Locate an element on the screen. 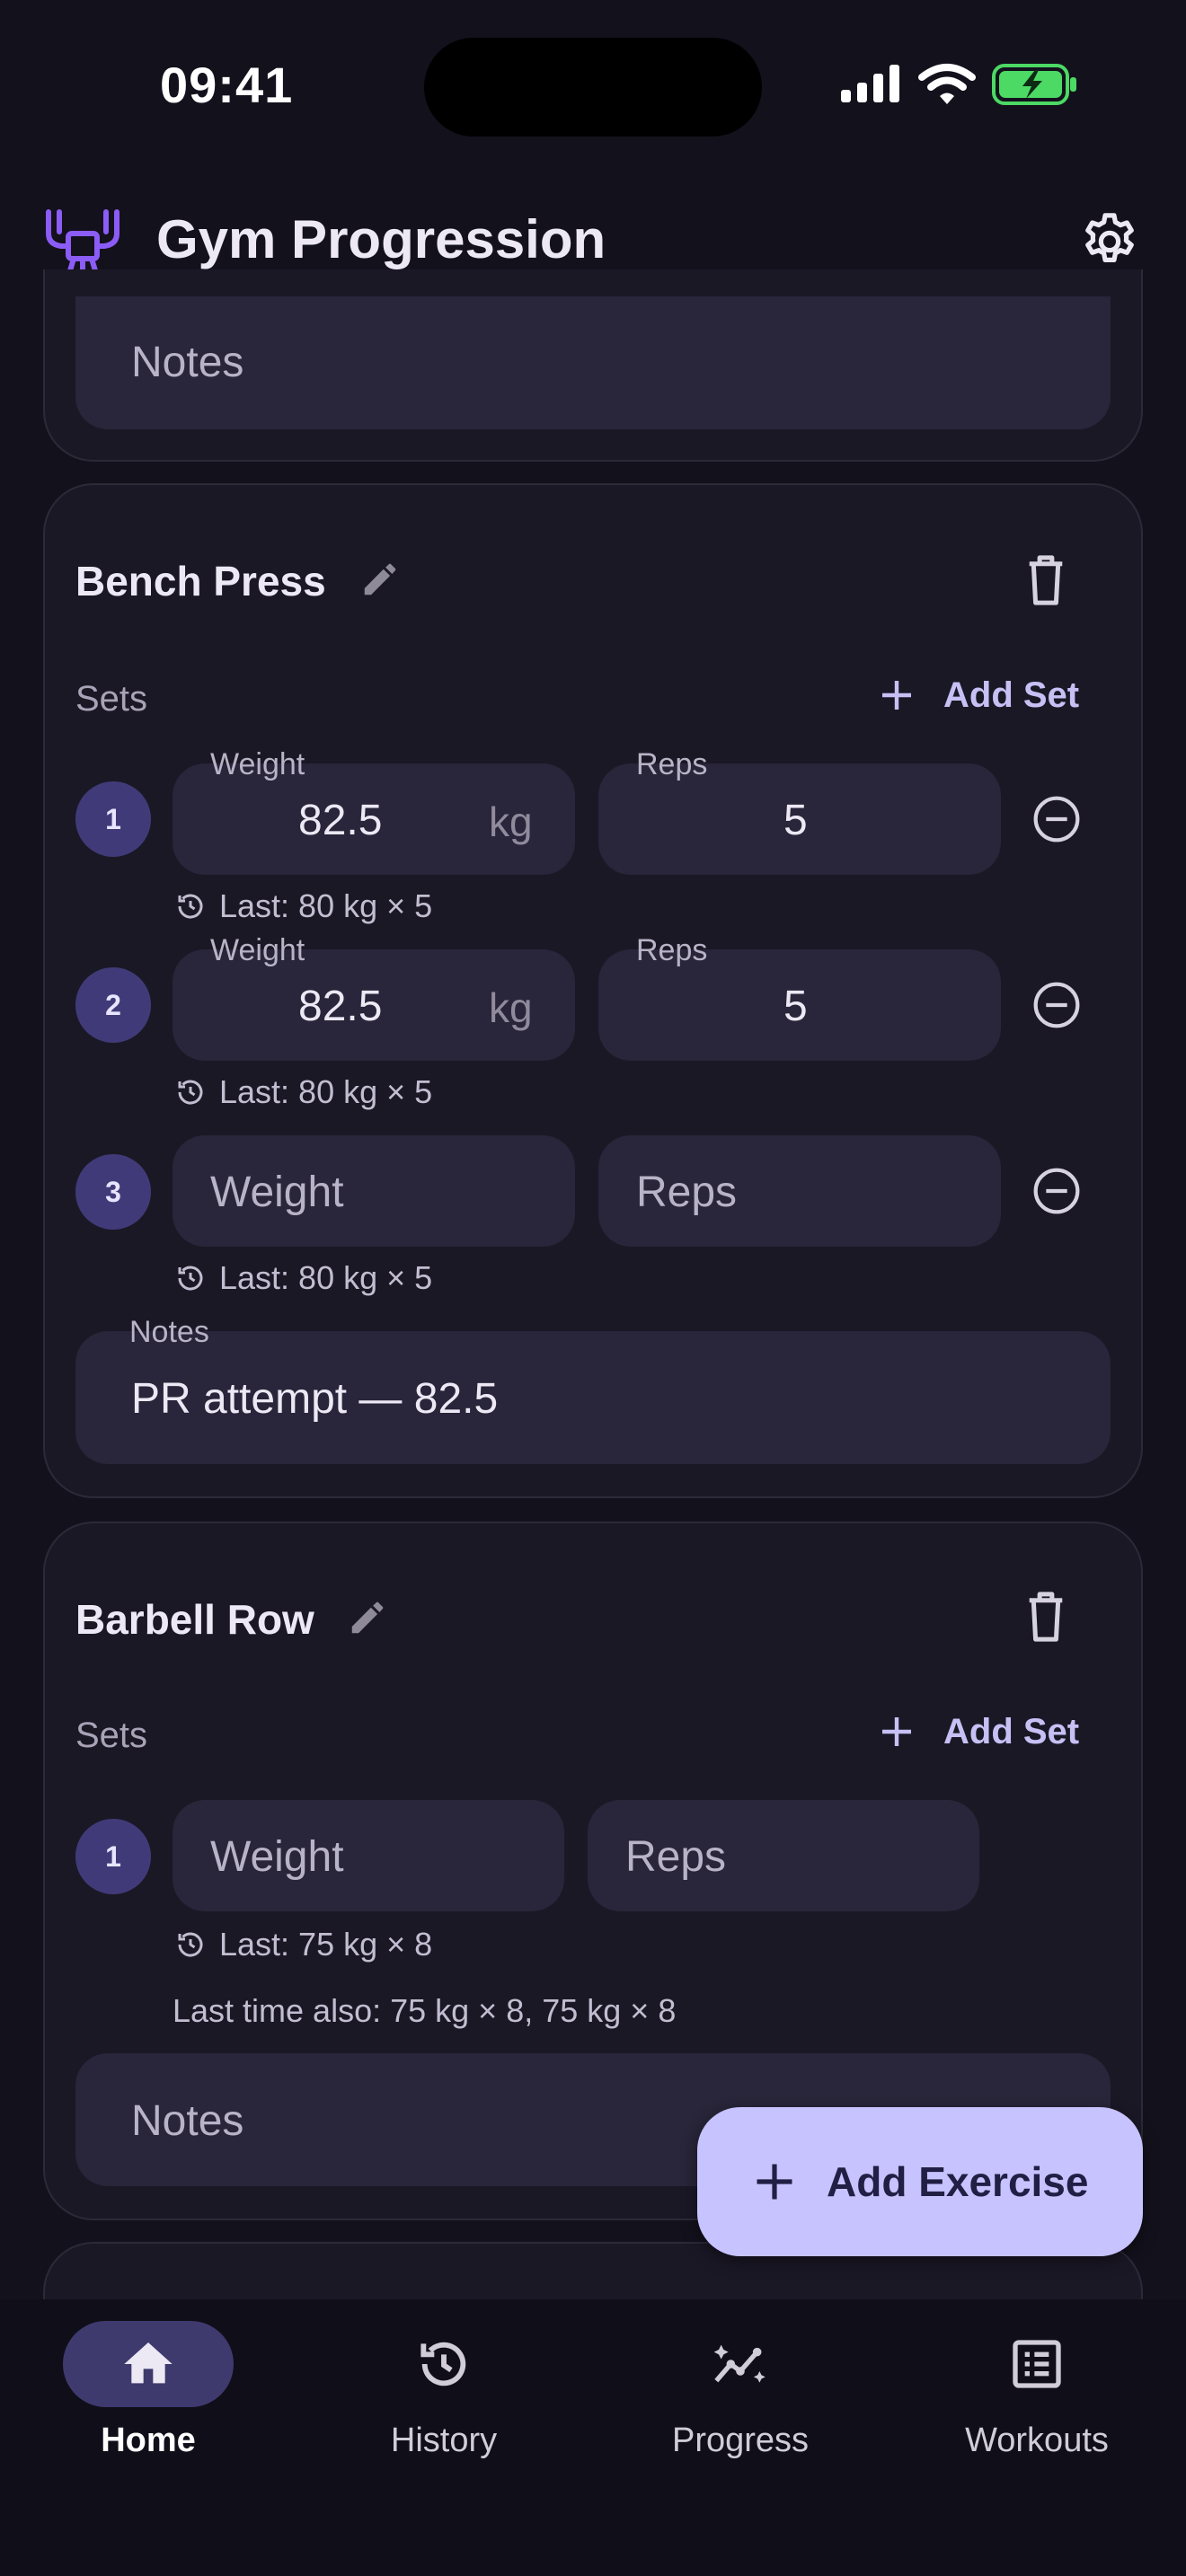 Image resolution: width=1186 pixels, height=2576 pixels. last-text: Last: 75 kg × 8 is located at coordinates (326, 1945).